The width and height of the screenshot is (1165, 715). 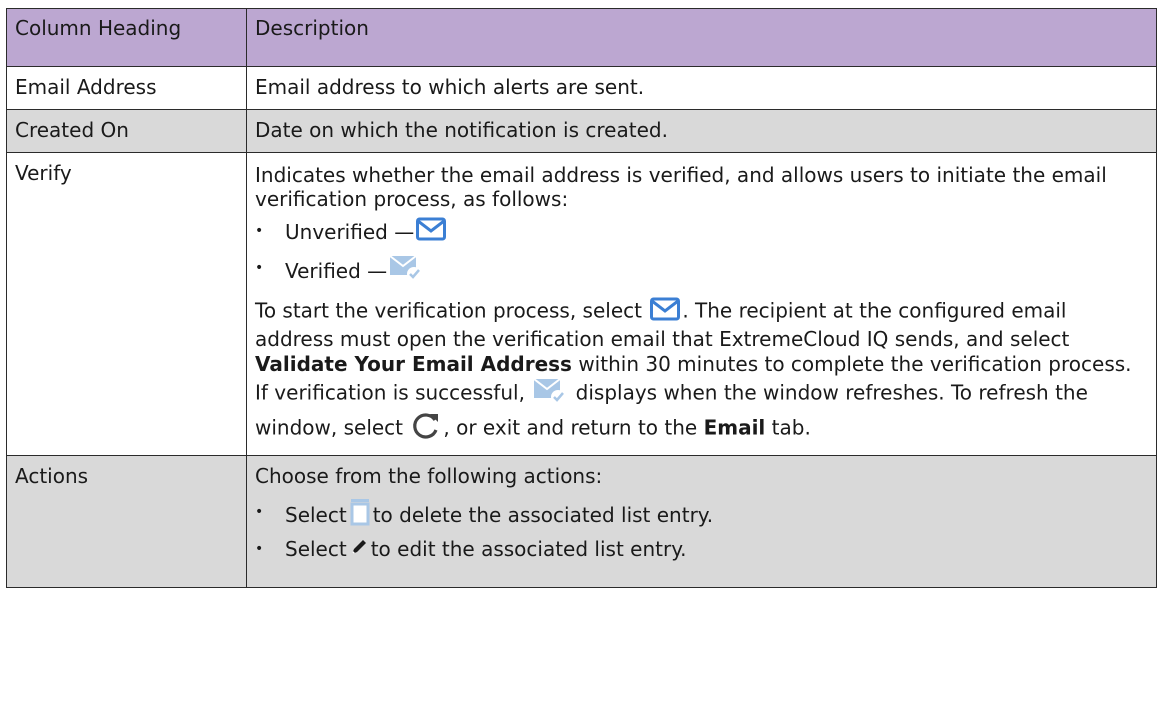 I want to click on pencil-icon, so click(x=359, y=549).